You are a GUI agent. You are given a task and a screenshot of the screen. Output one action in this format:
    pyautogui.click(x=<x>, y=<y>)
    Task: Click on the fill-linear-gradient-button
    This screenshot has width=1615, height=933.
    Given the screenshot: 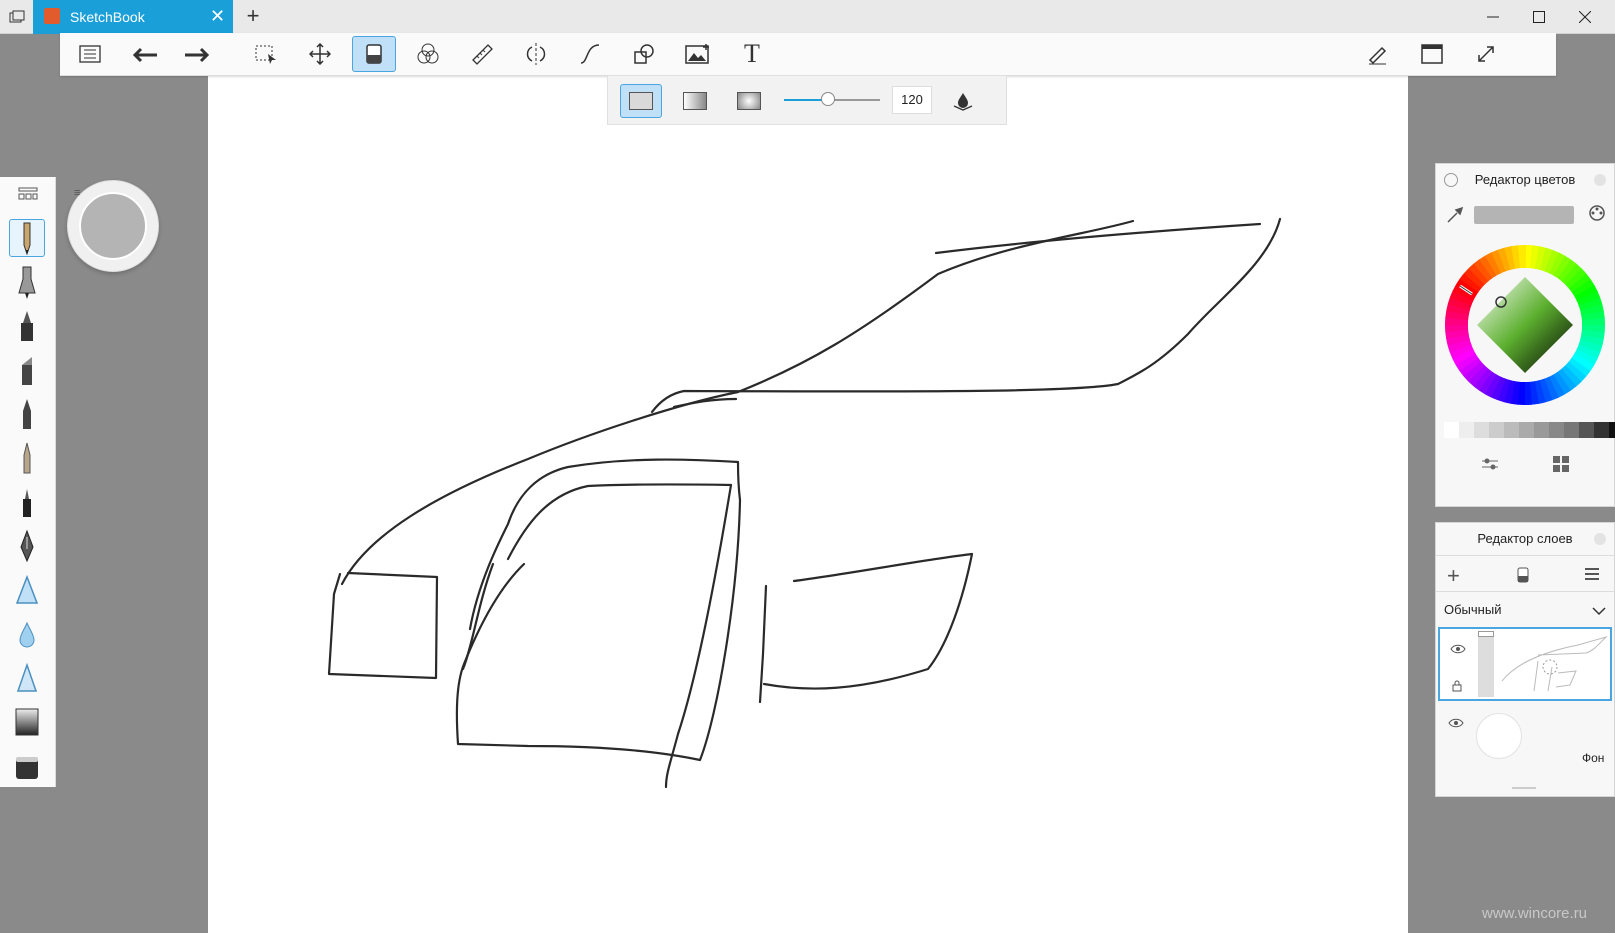 What is the action you would take?
    pyautogui.click(x=695, y=101)
    